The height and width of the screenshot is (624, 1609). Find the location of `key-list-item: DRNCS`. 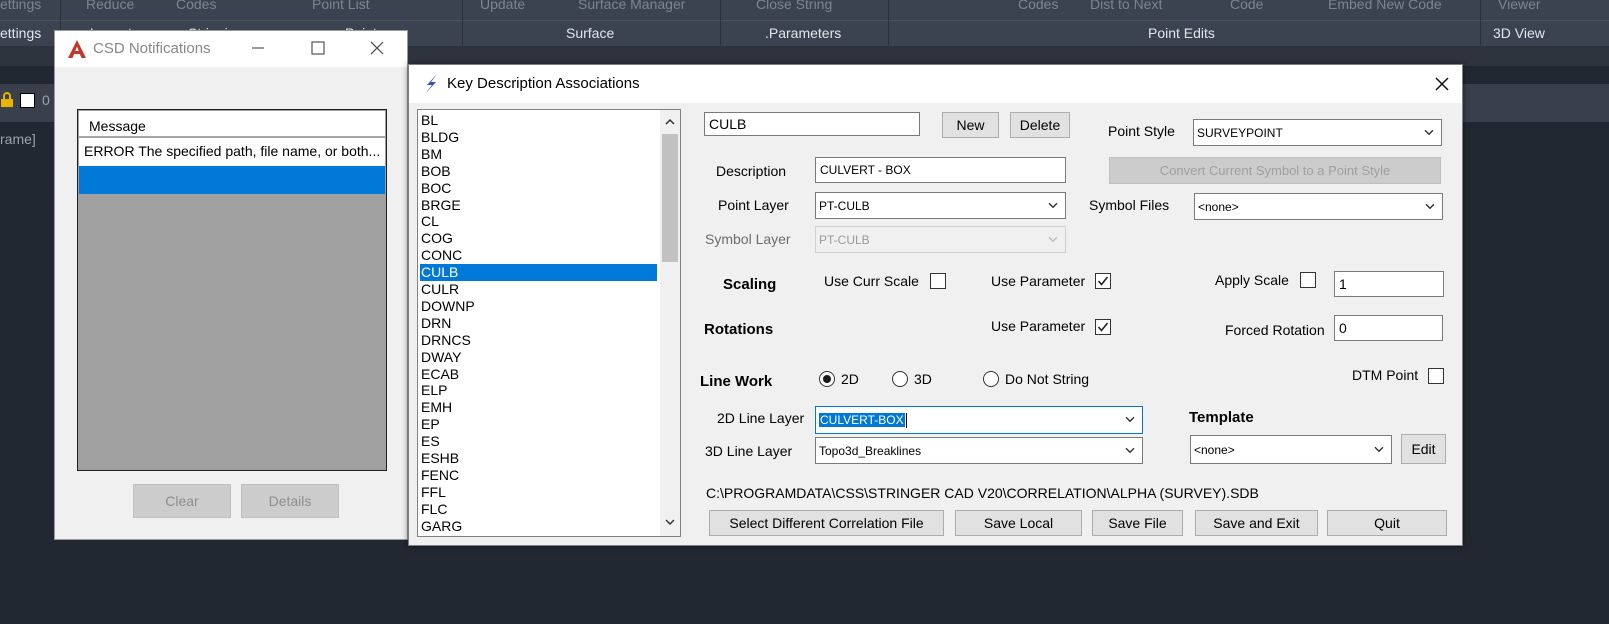

key-list-item: DRNCS is located at coordinates (538, 340).